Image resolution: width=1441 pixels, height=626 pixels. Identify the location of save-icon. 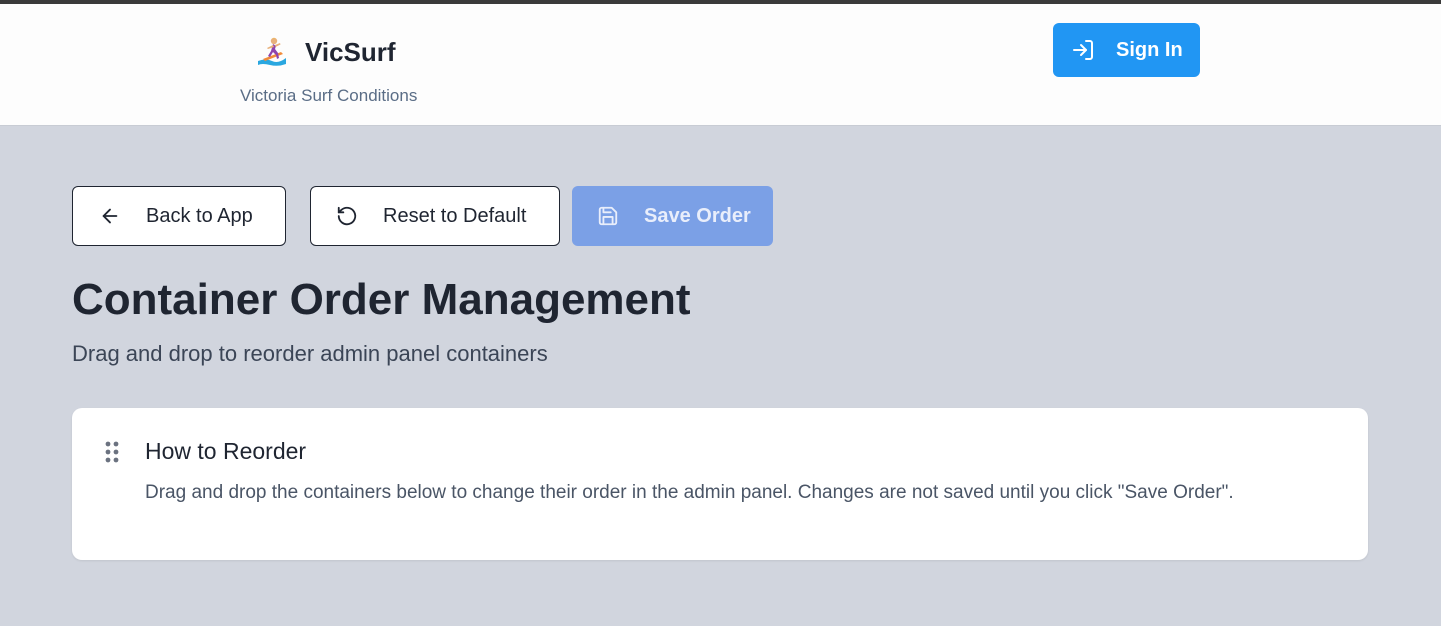
(608, 216).